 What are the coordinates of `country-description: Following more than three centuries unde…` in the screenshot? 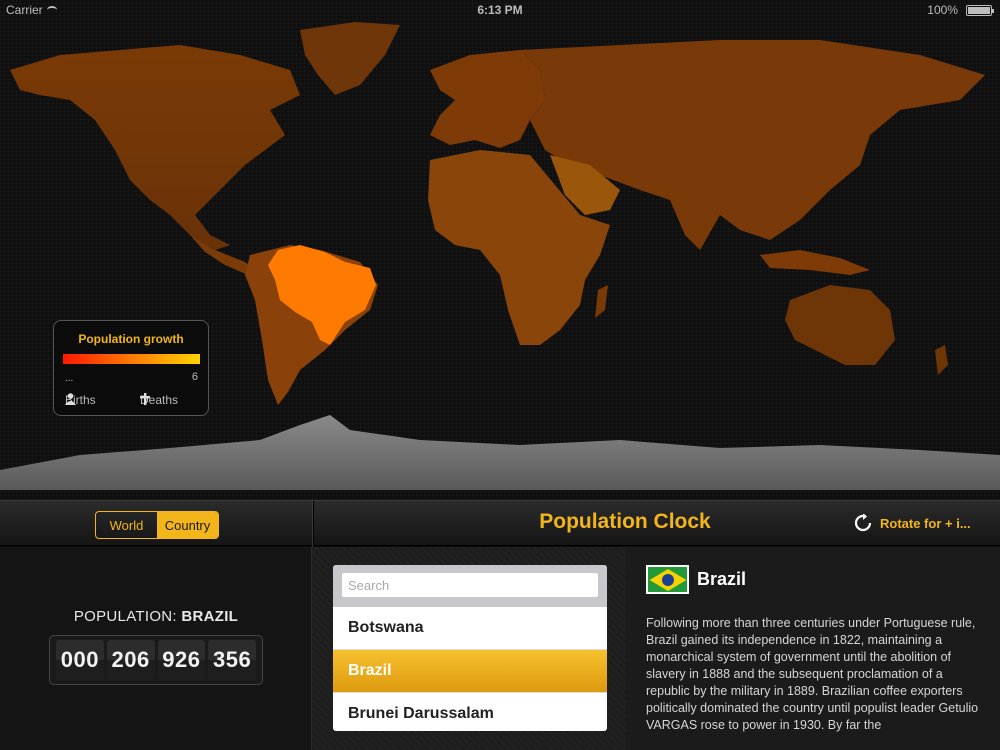 It's located at (812, 674).